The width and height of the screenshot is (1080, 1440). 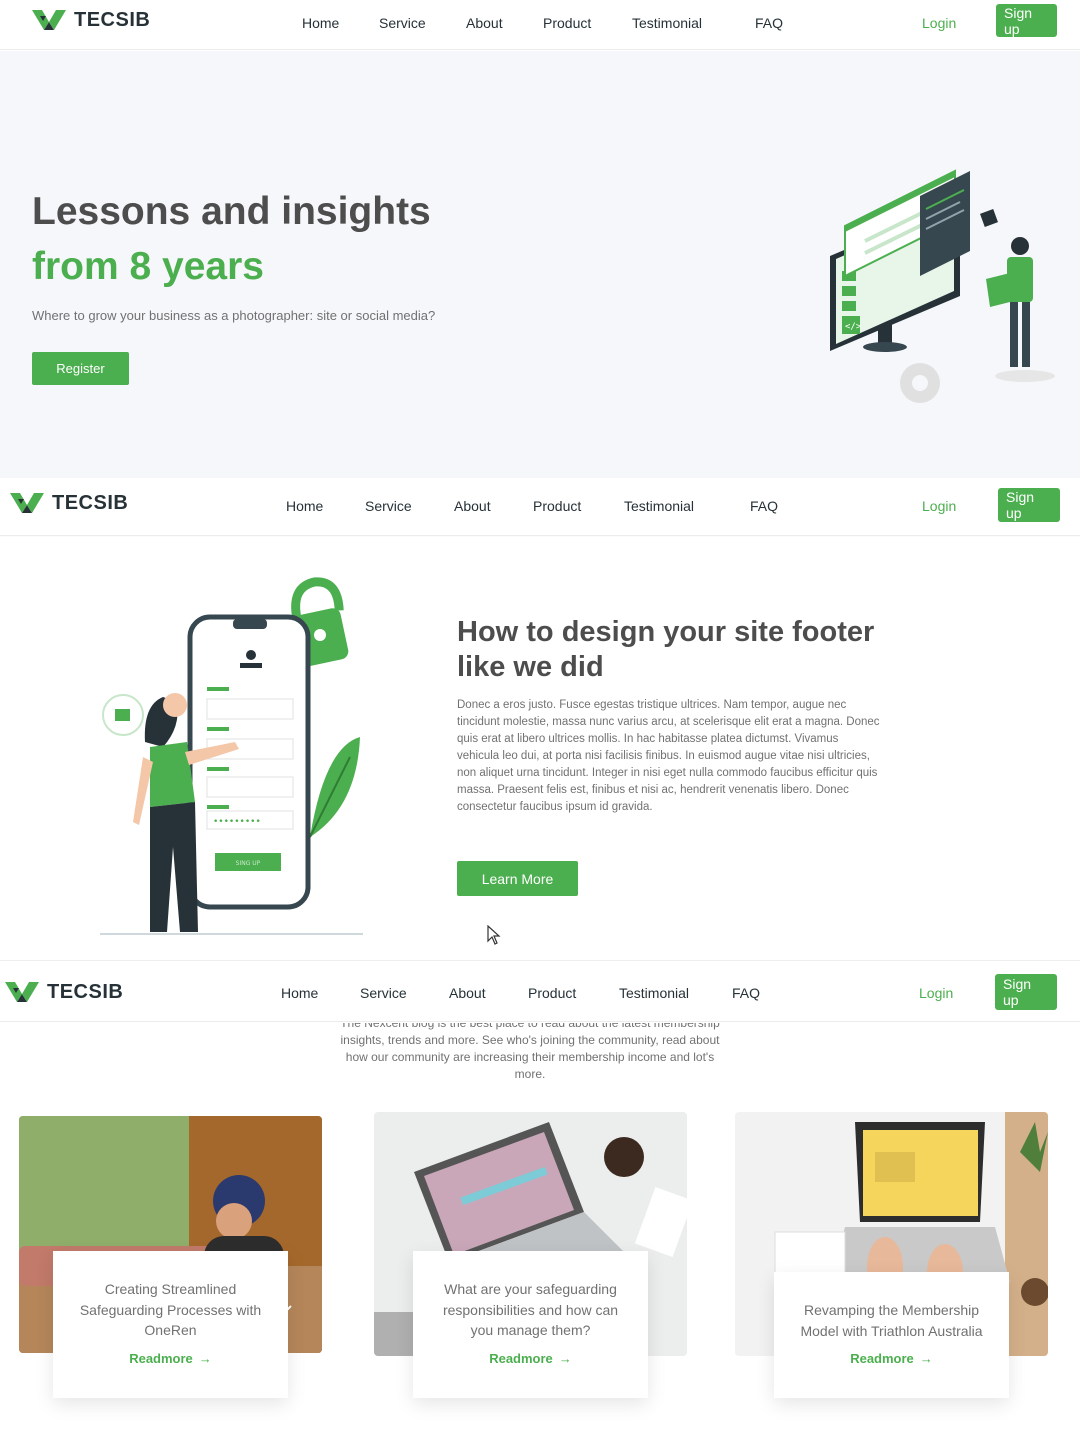 I want to click on hero-title: Lessons and insights, so click(x=231, y=211).